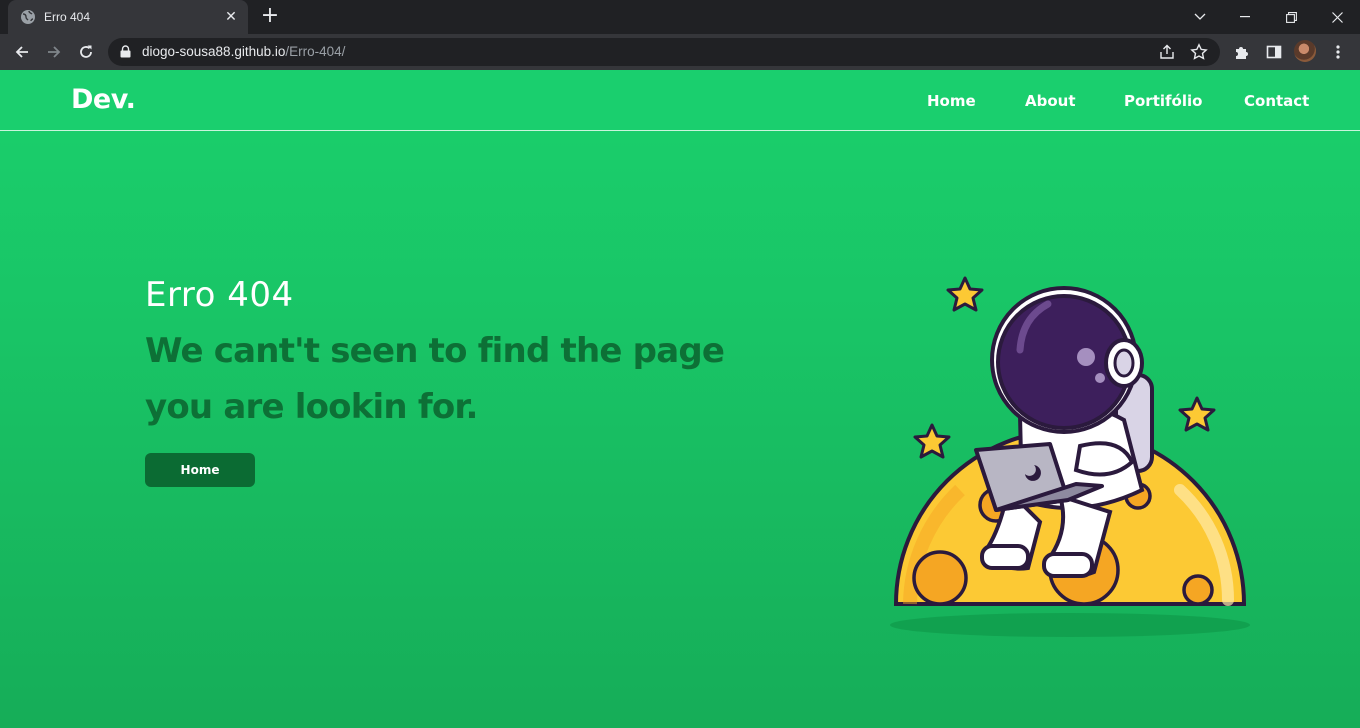 The image size is (1360, 728). I want to click on astronaut-moon-illustration, so click(1070, 456).